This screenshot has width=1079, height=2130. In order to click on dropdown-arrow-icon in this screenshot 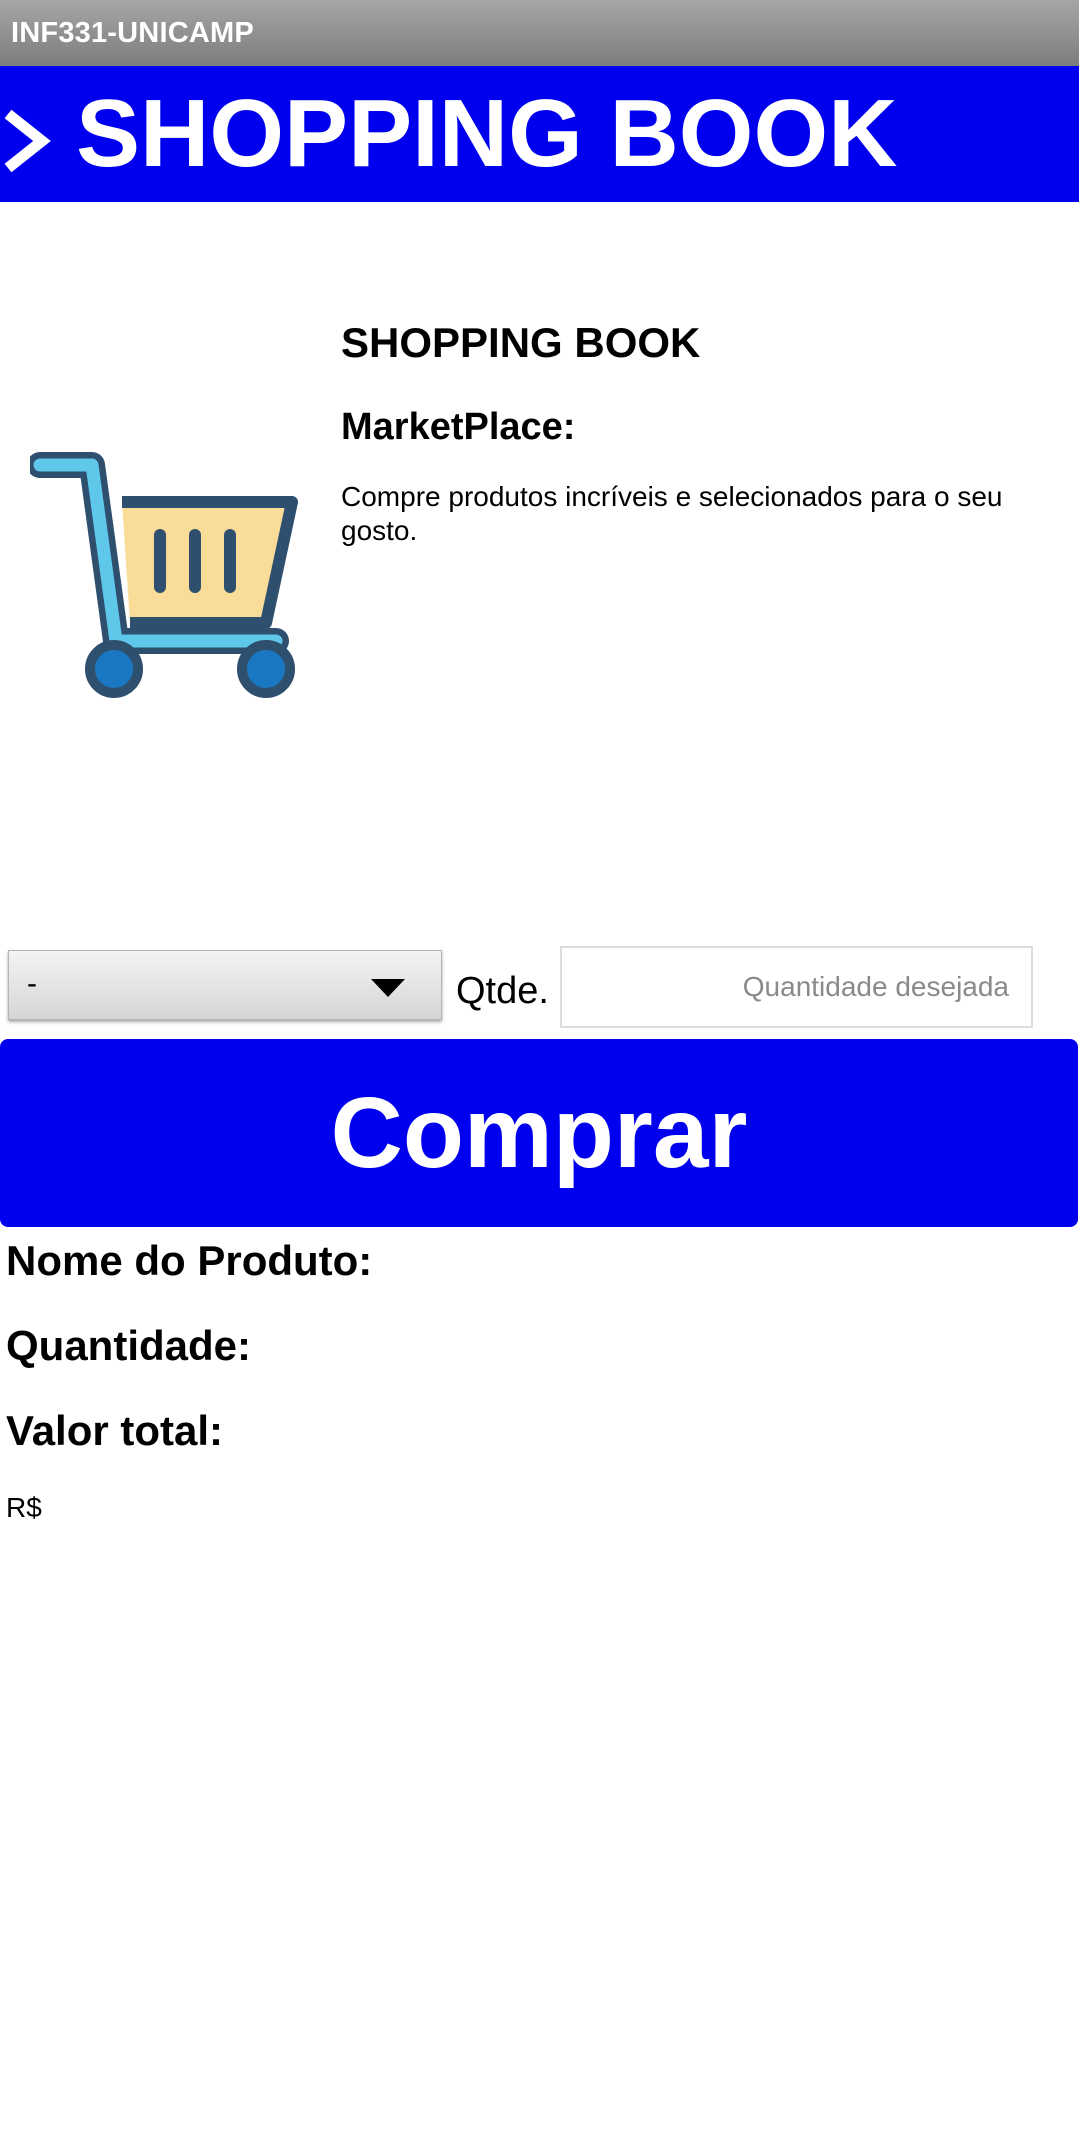, I will do `click(388, 988)`.